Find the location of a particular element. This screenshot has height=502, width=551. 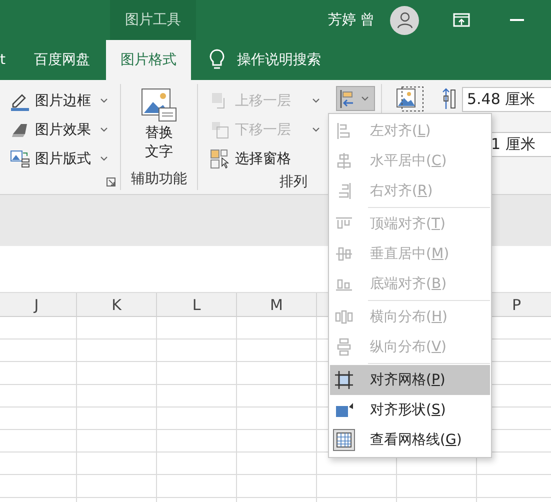

column-header: L is located at coordinates (197, 304).